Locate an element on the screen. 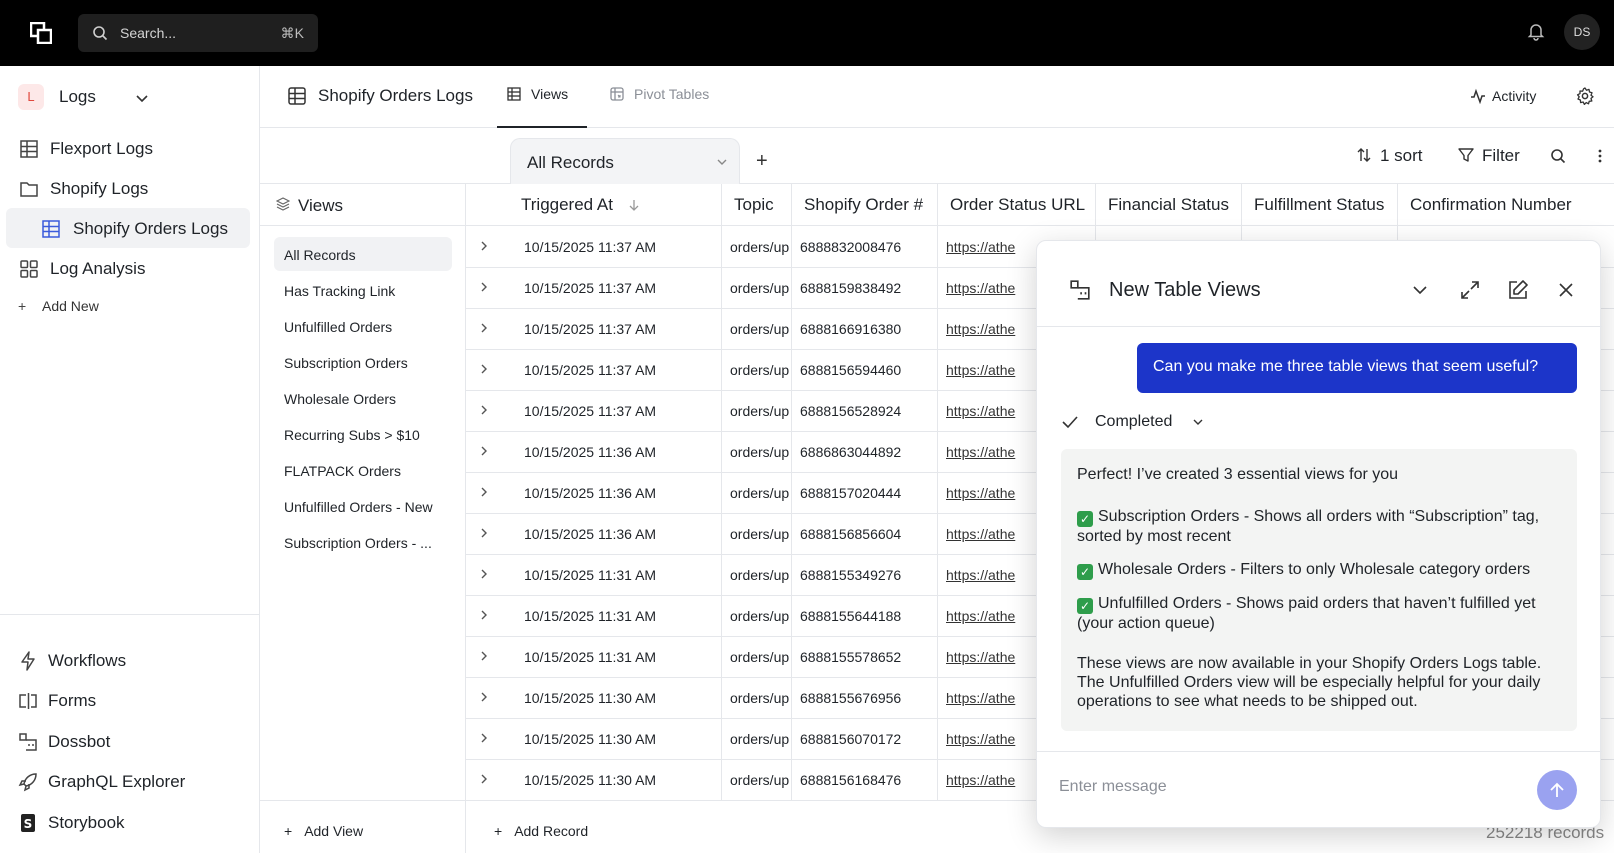 The height and width of the screenshot is (853, 1614). column-header-topic: Topic is located at coordinates (757, 205).